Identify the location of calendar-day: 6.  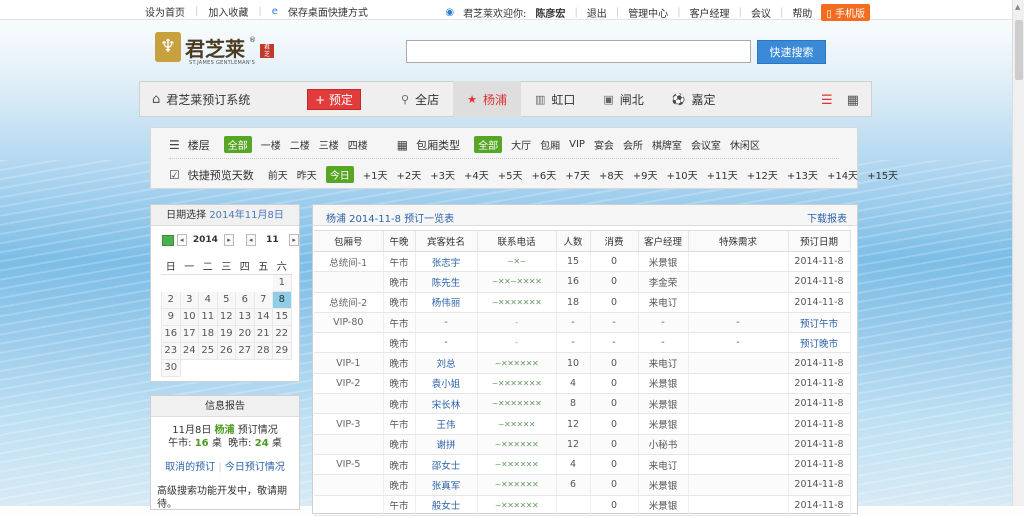
(245, 299).